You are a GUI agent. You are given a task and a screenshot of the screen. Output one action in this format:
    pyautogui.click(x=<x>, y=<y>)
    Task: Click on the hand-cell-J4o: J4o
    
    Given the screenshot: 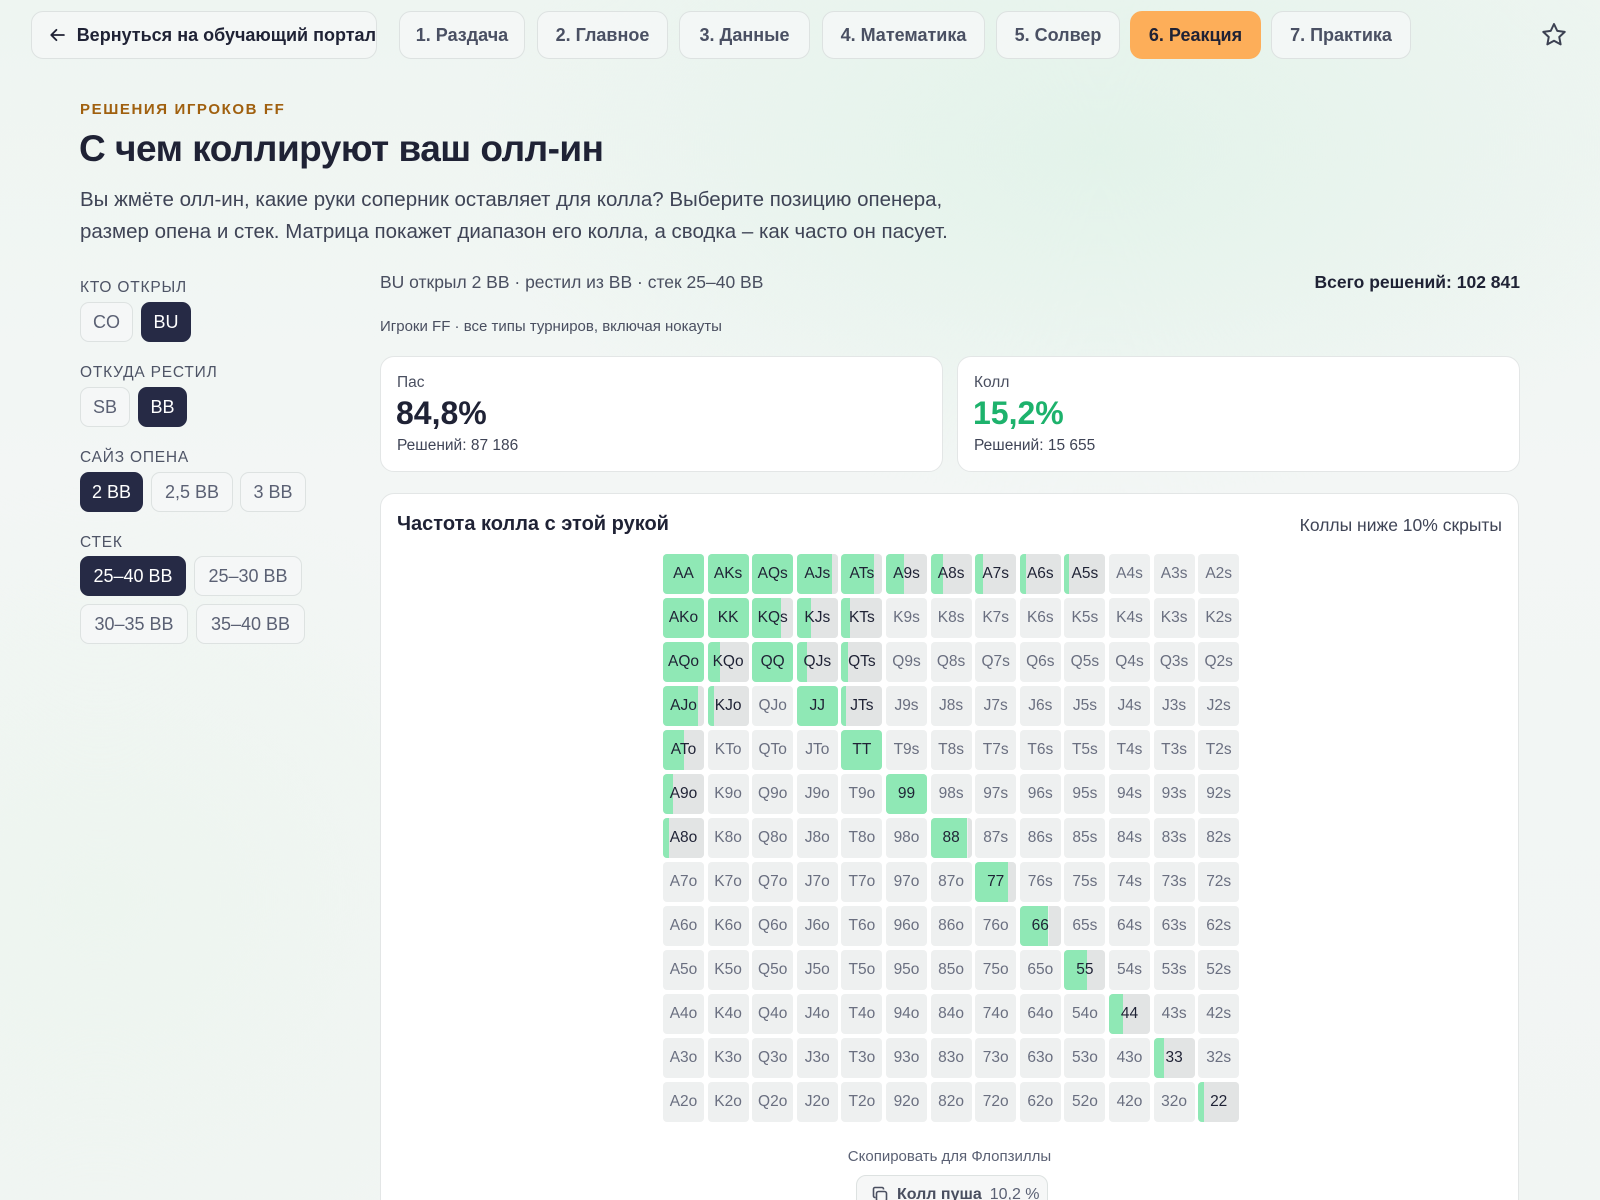 What is the action you would take?
    pyautogui.click(x=817, y=1014)
    